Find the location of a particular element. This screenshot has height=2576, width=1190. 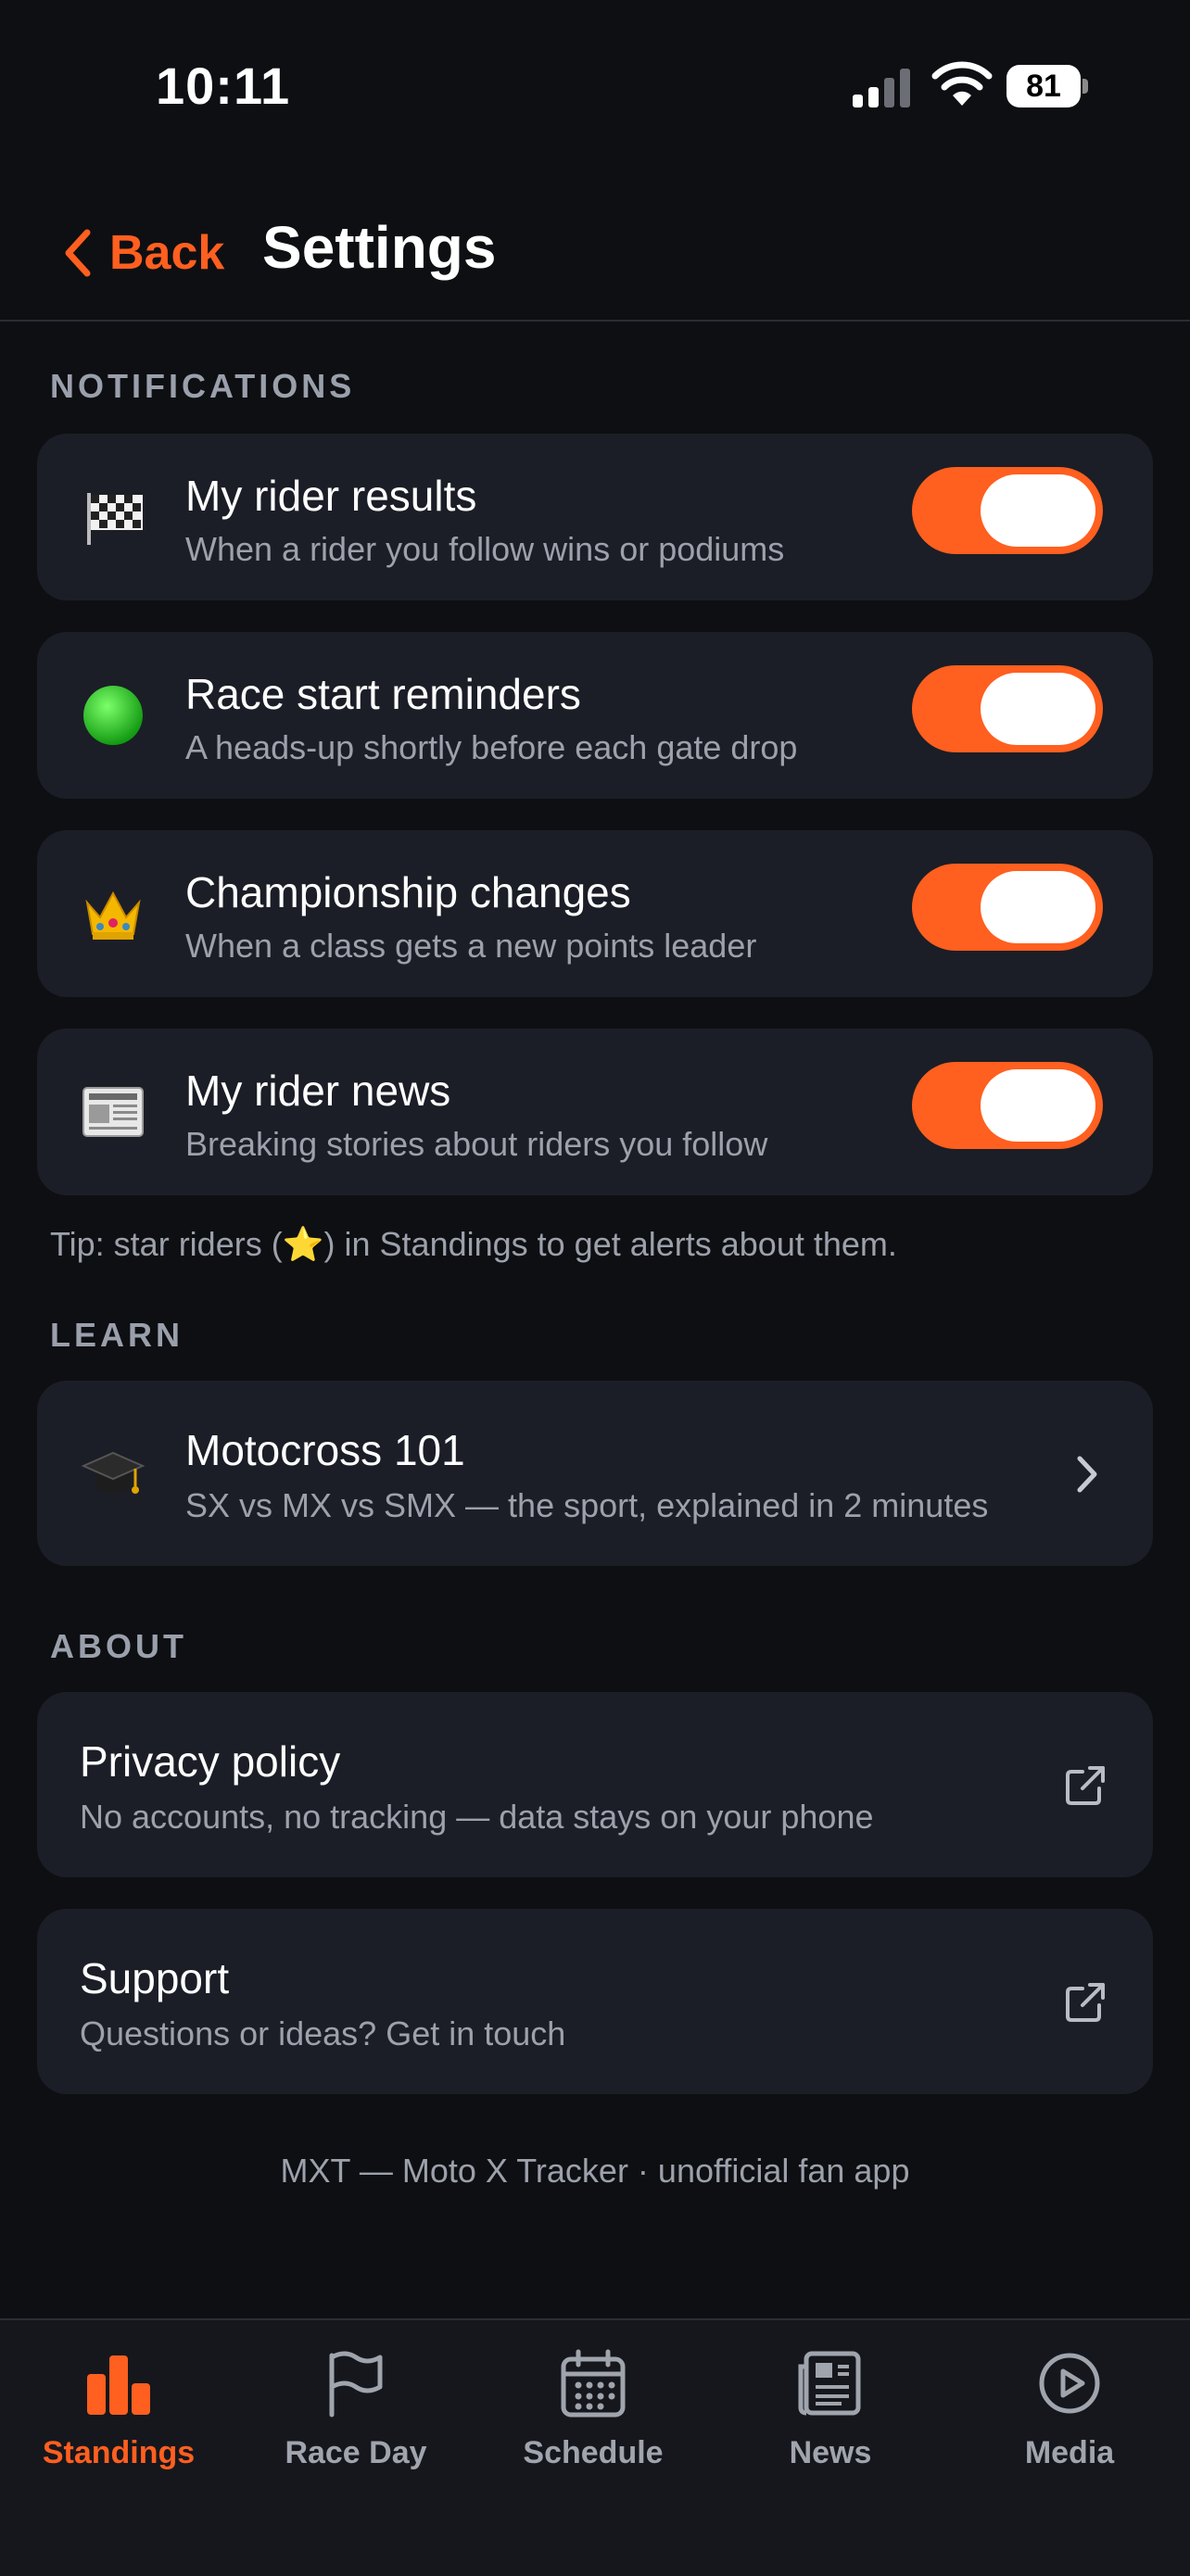

battery-indicator: 81 is located at coordinates (1048, 86).